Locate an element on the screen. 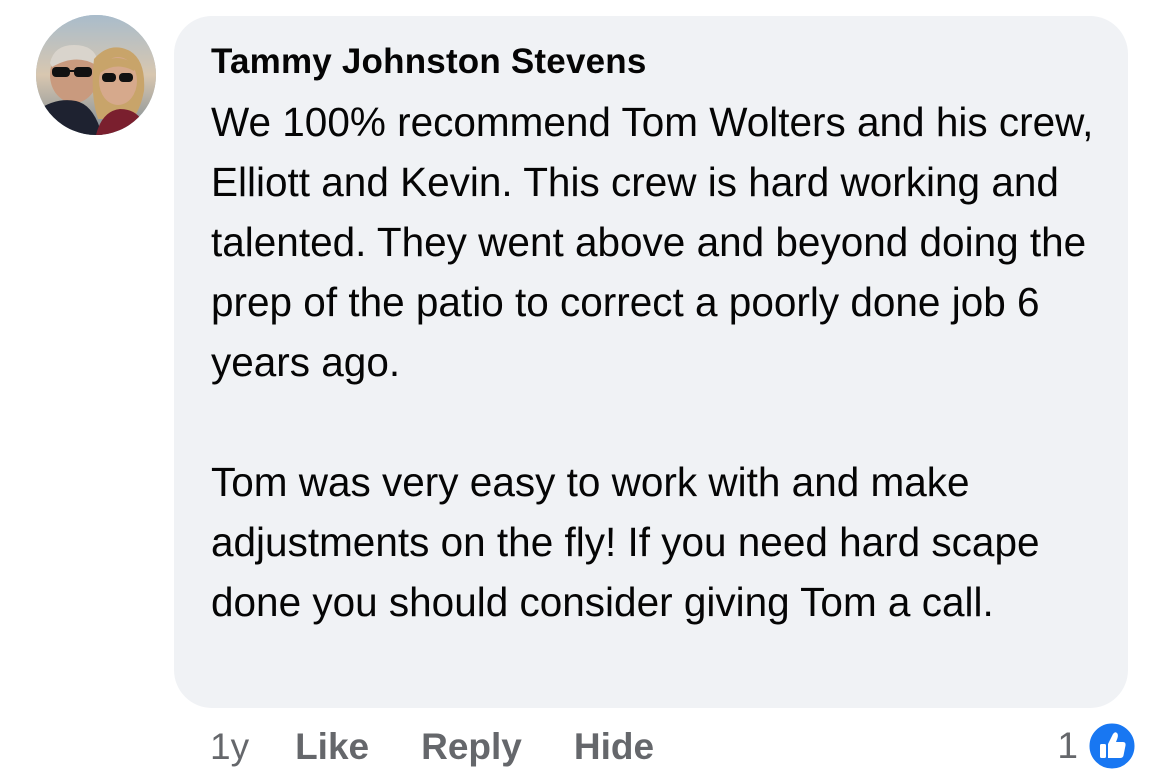  comment-author: Tammy Johnston Stevens is located at coordinates (654, 62).